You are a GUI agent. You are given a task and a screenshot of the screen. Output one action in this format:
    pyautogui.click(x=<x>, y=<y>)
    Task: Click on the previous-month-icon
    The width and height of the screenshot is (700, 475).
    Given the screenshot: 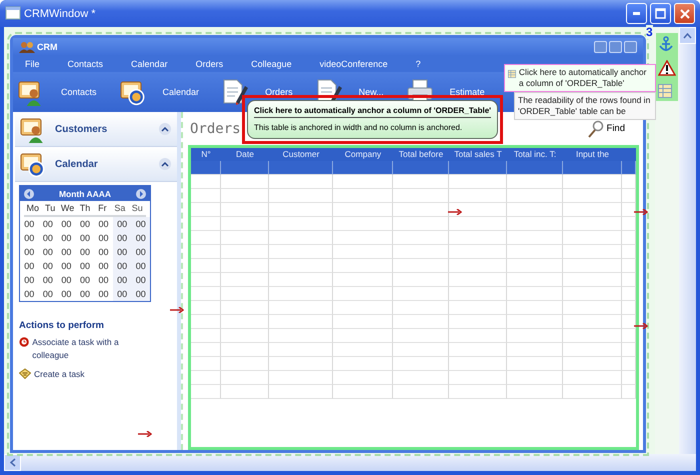 What is the action you would take?
    pyautogui.click(x=29, y=193)
    